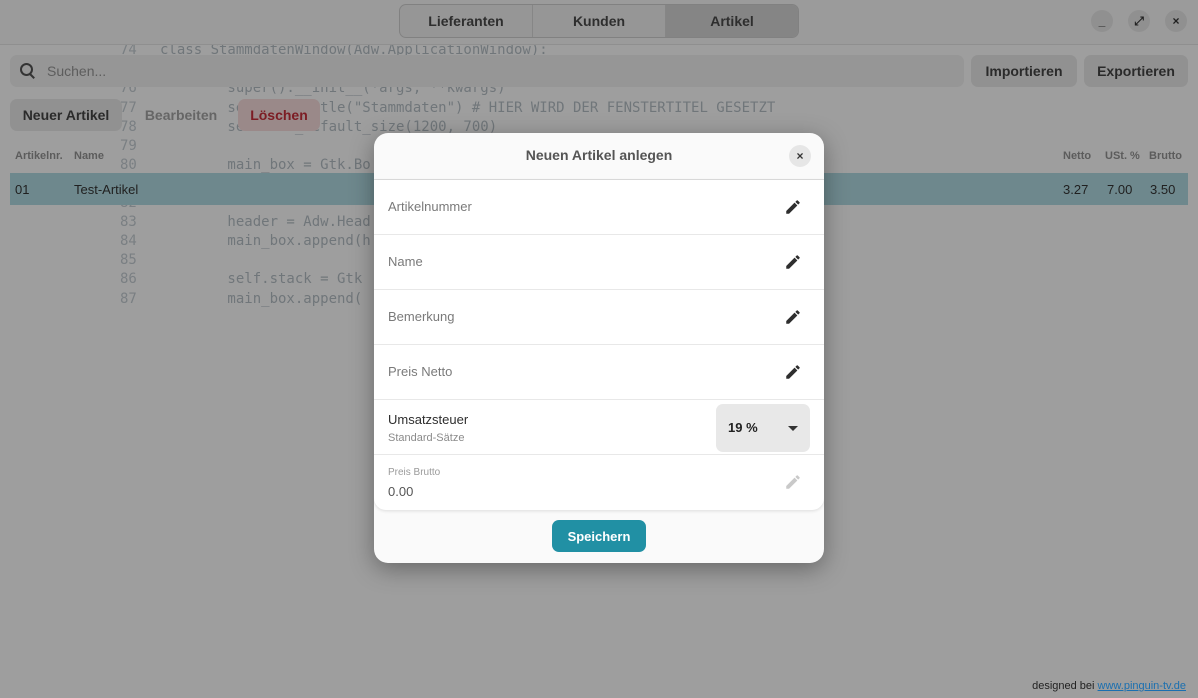 Image resolution: width=1198 pixels, height=698 pixels. I want to click on close-icon: ×, so click(800, 156).